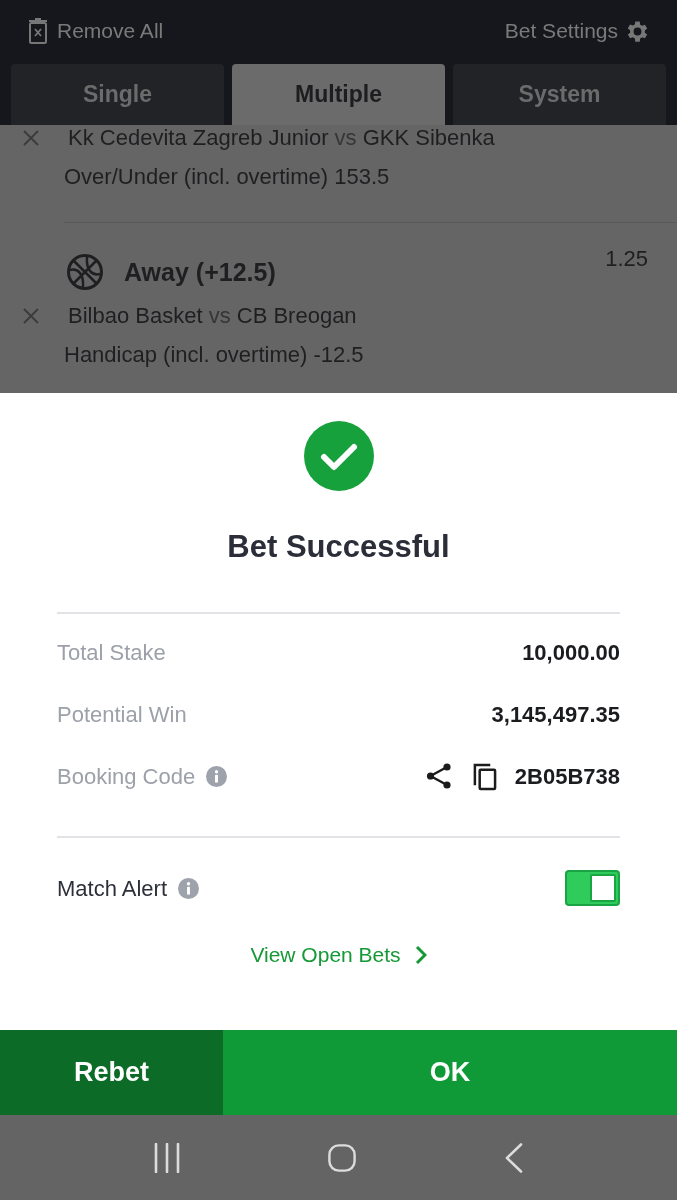  Describe the element at coordinates (338, 456) in the screenshot. I see `success-check-icon` at that location.